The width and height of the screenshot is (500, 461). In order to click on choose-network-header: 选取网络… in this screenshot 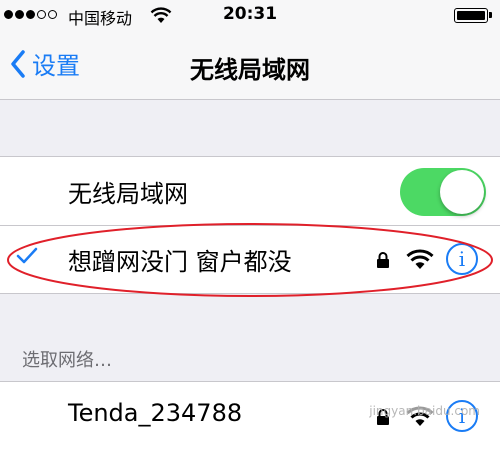, I will do `click(67, 360)`.